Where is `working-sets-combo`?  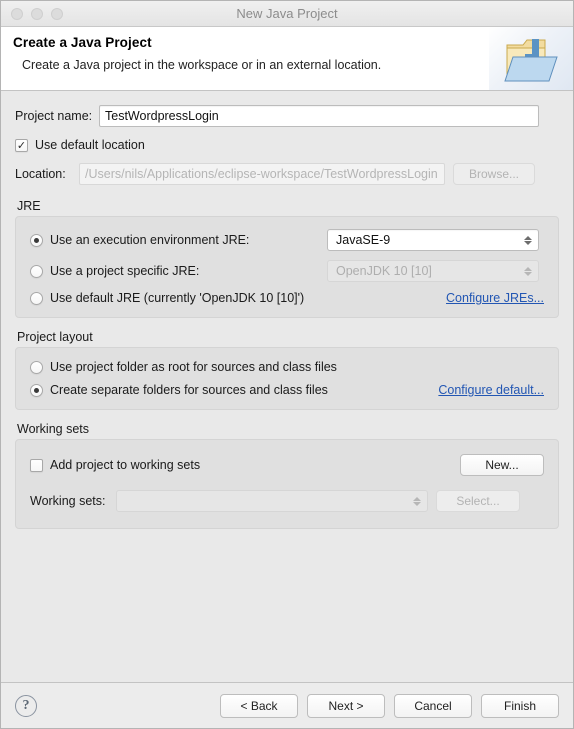 working-sets-combo is located at coordinates (272, 501).